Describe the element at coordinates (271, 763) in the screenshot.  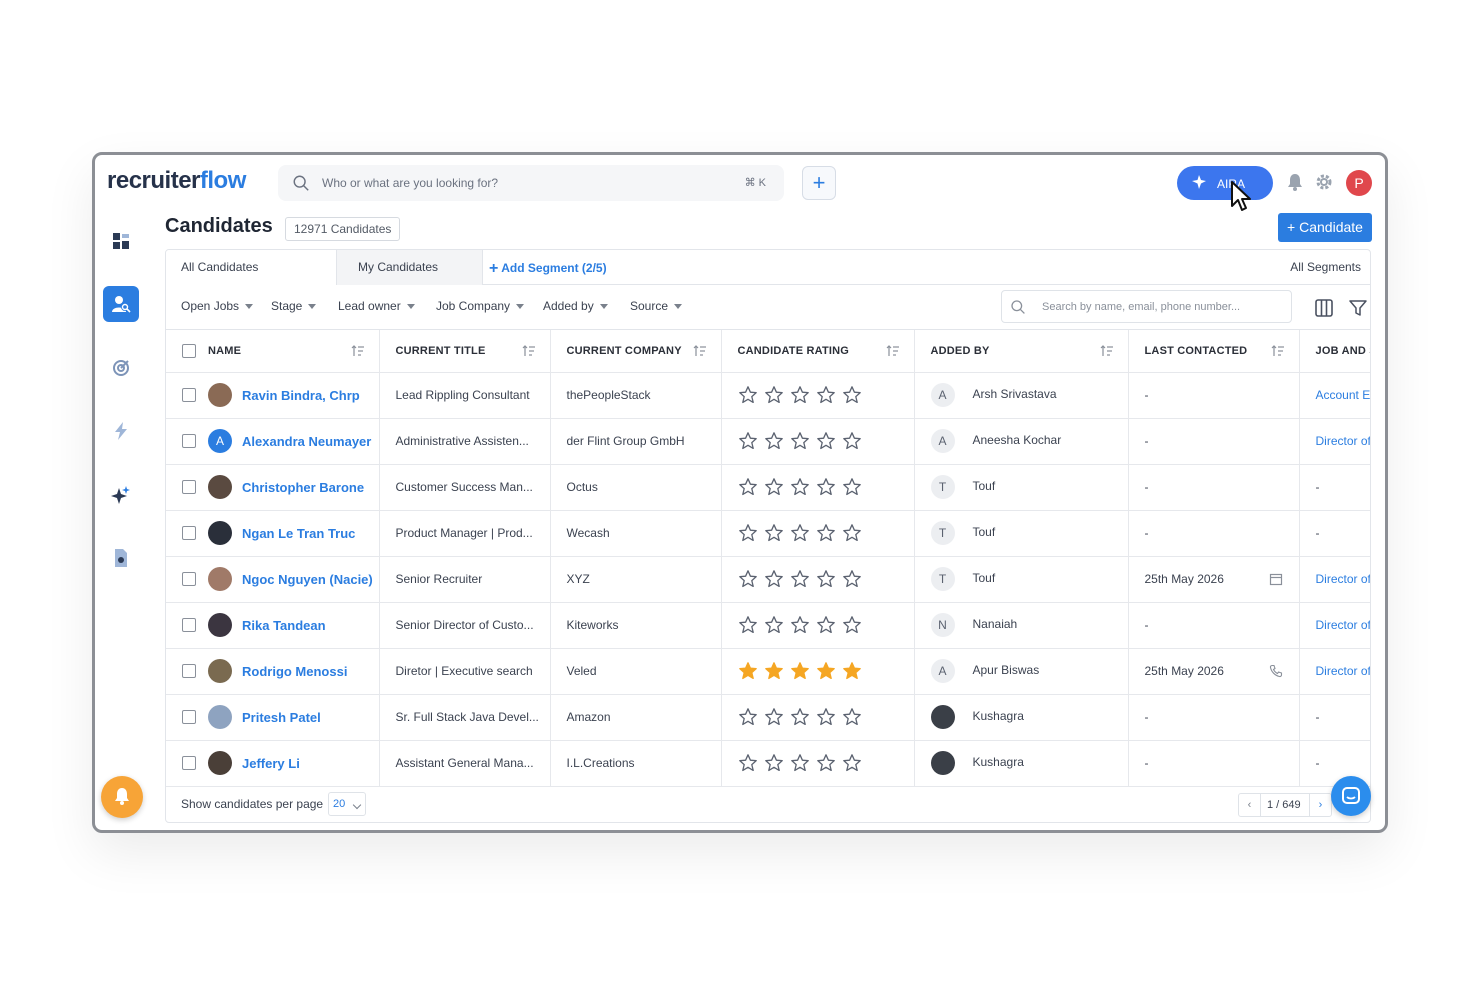
I see `candidate-name-link: Jeffery Li` at that location.